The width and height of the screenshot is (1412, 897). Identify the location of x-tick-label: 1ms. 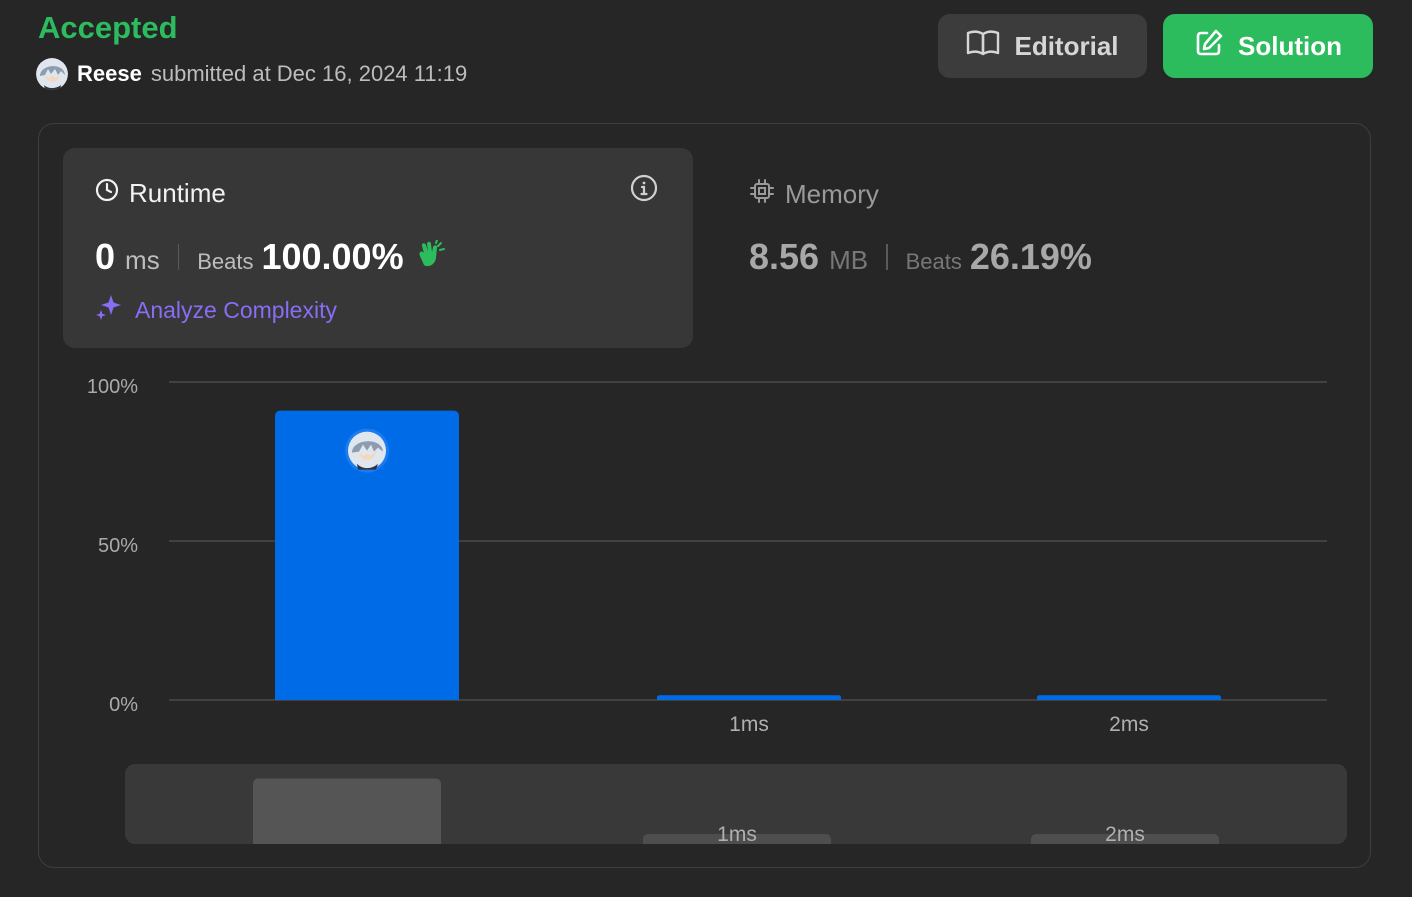
(749, 724).